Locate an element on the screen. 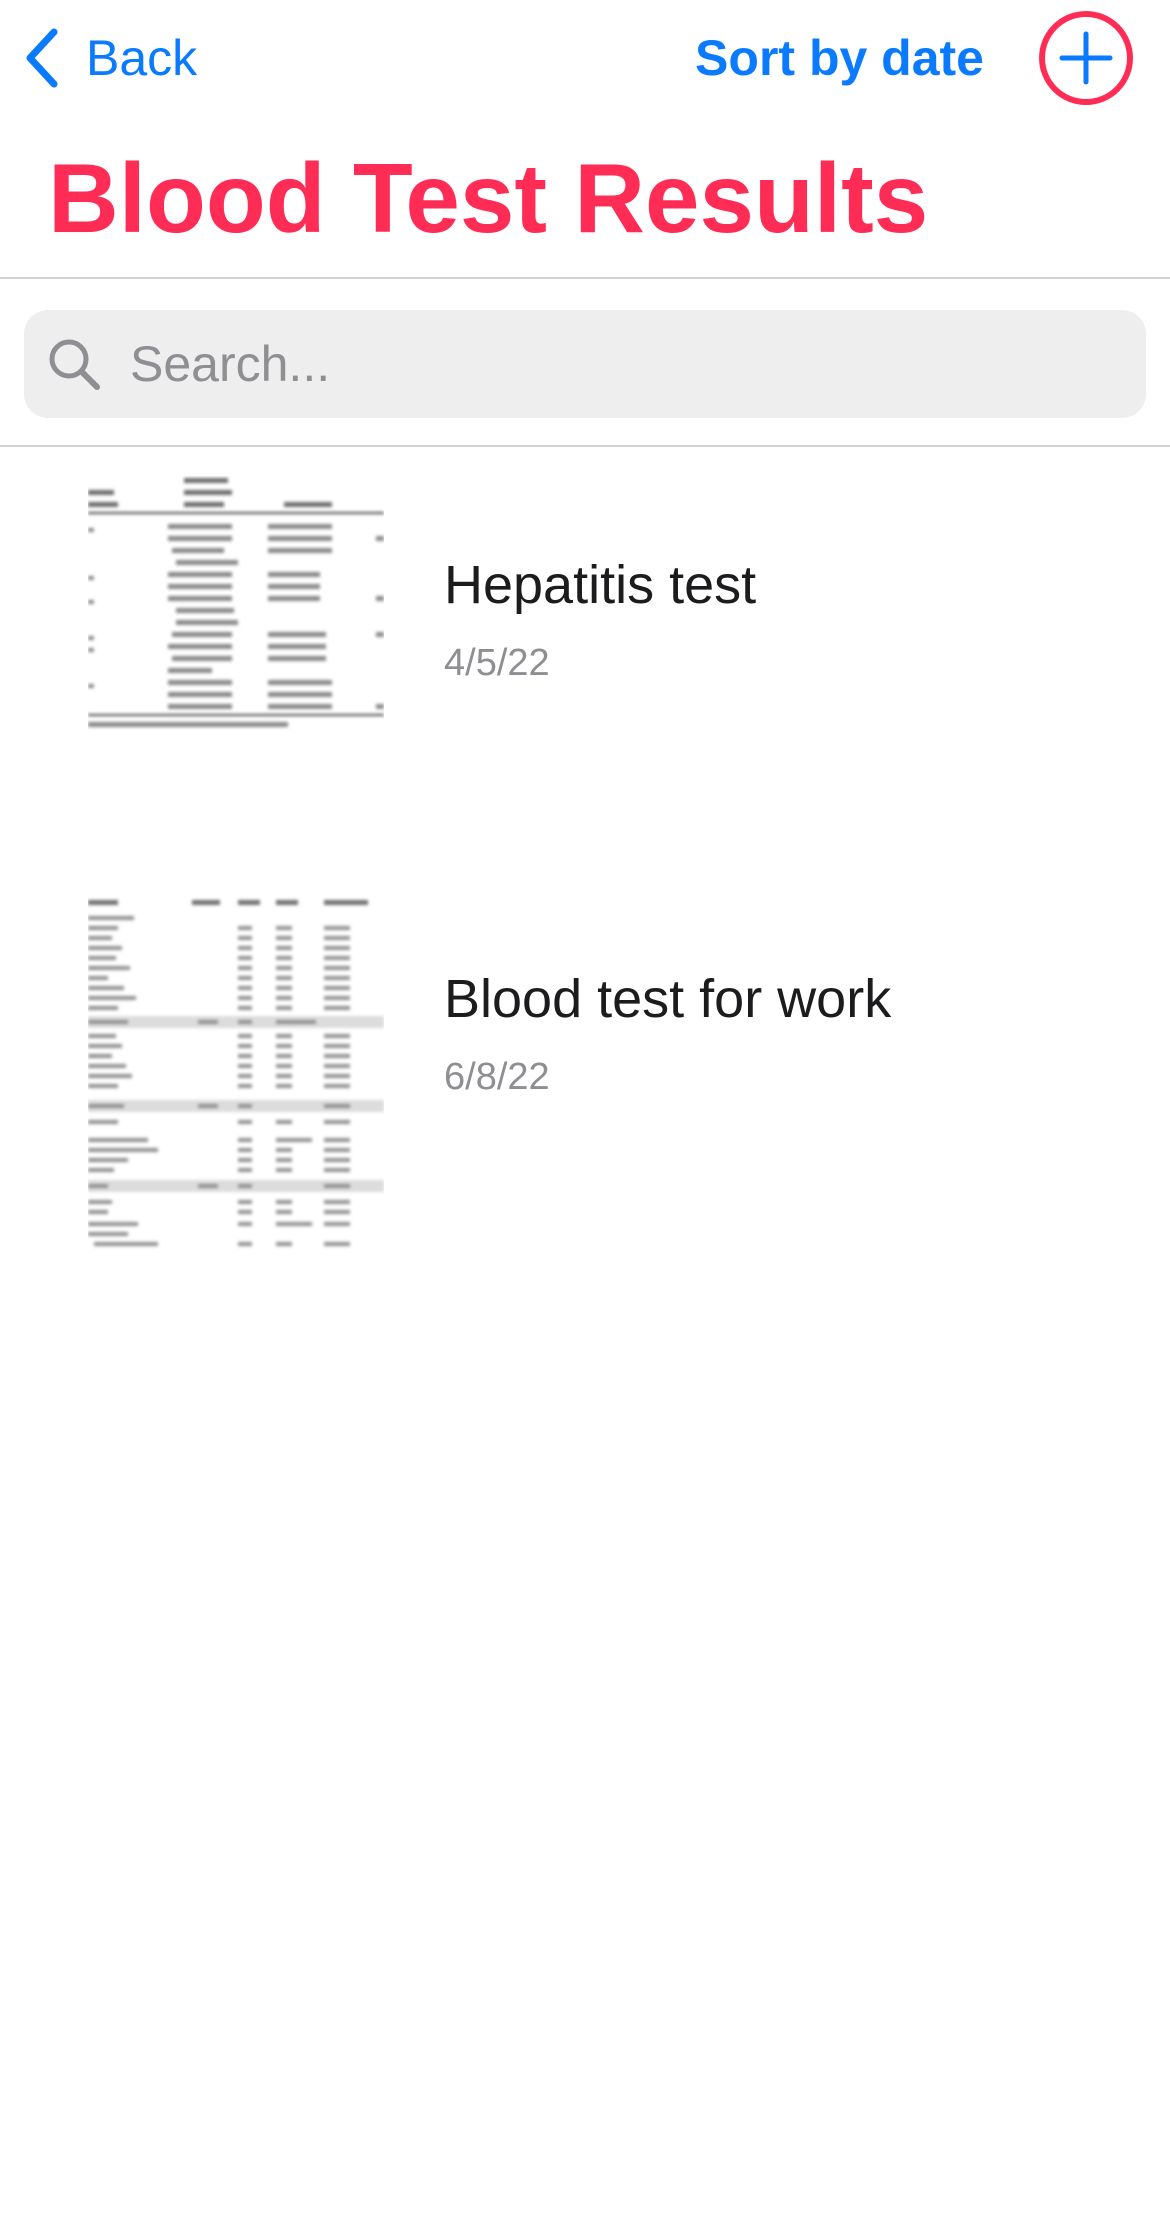 The image size is (1170, 2232). plus-circle-icon is located at coordinates (1086, 58).